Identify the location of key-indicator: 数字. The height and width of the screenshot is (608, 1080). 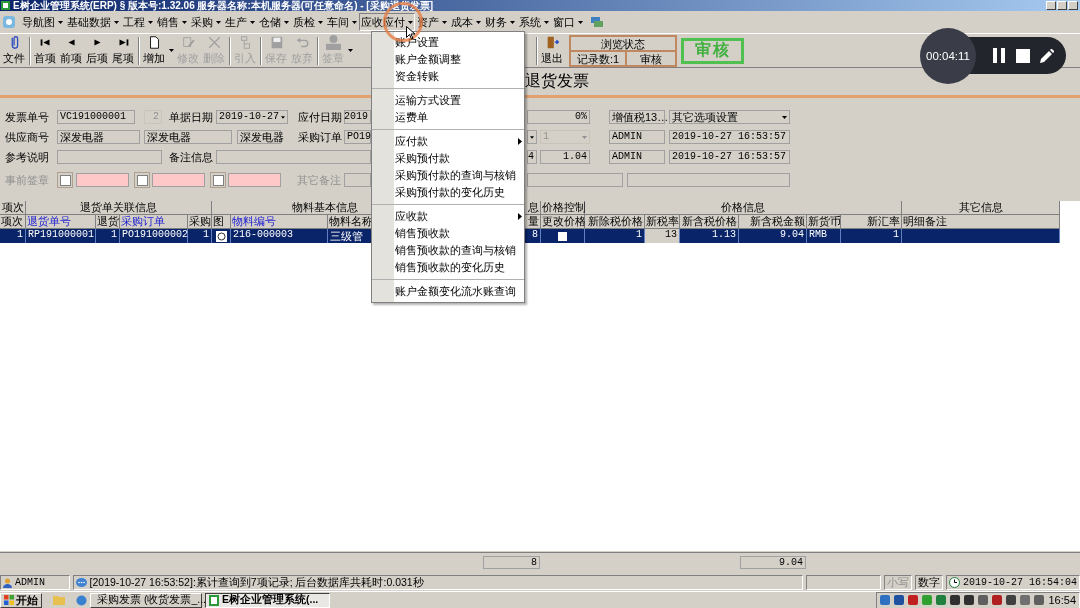
(928, 582).